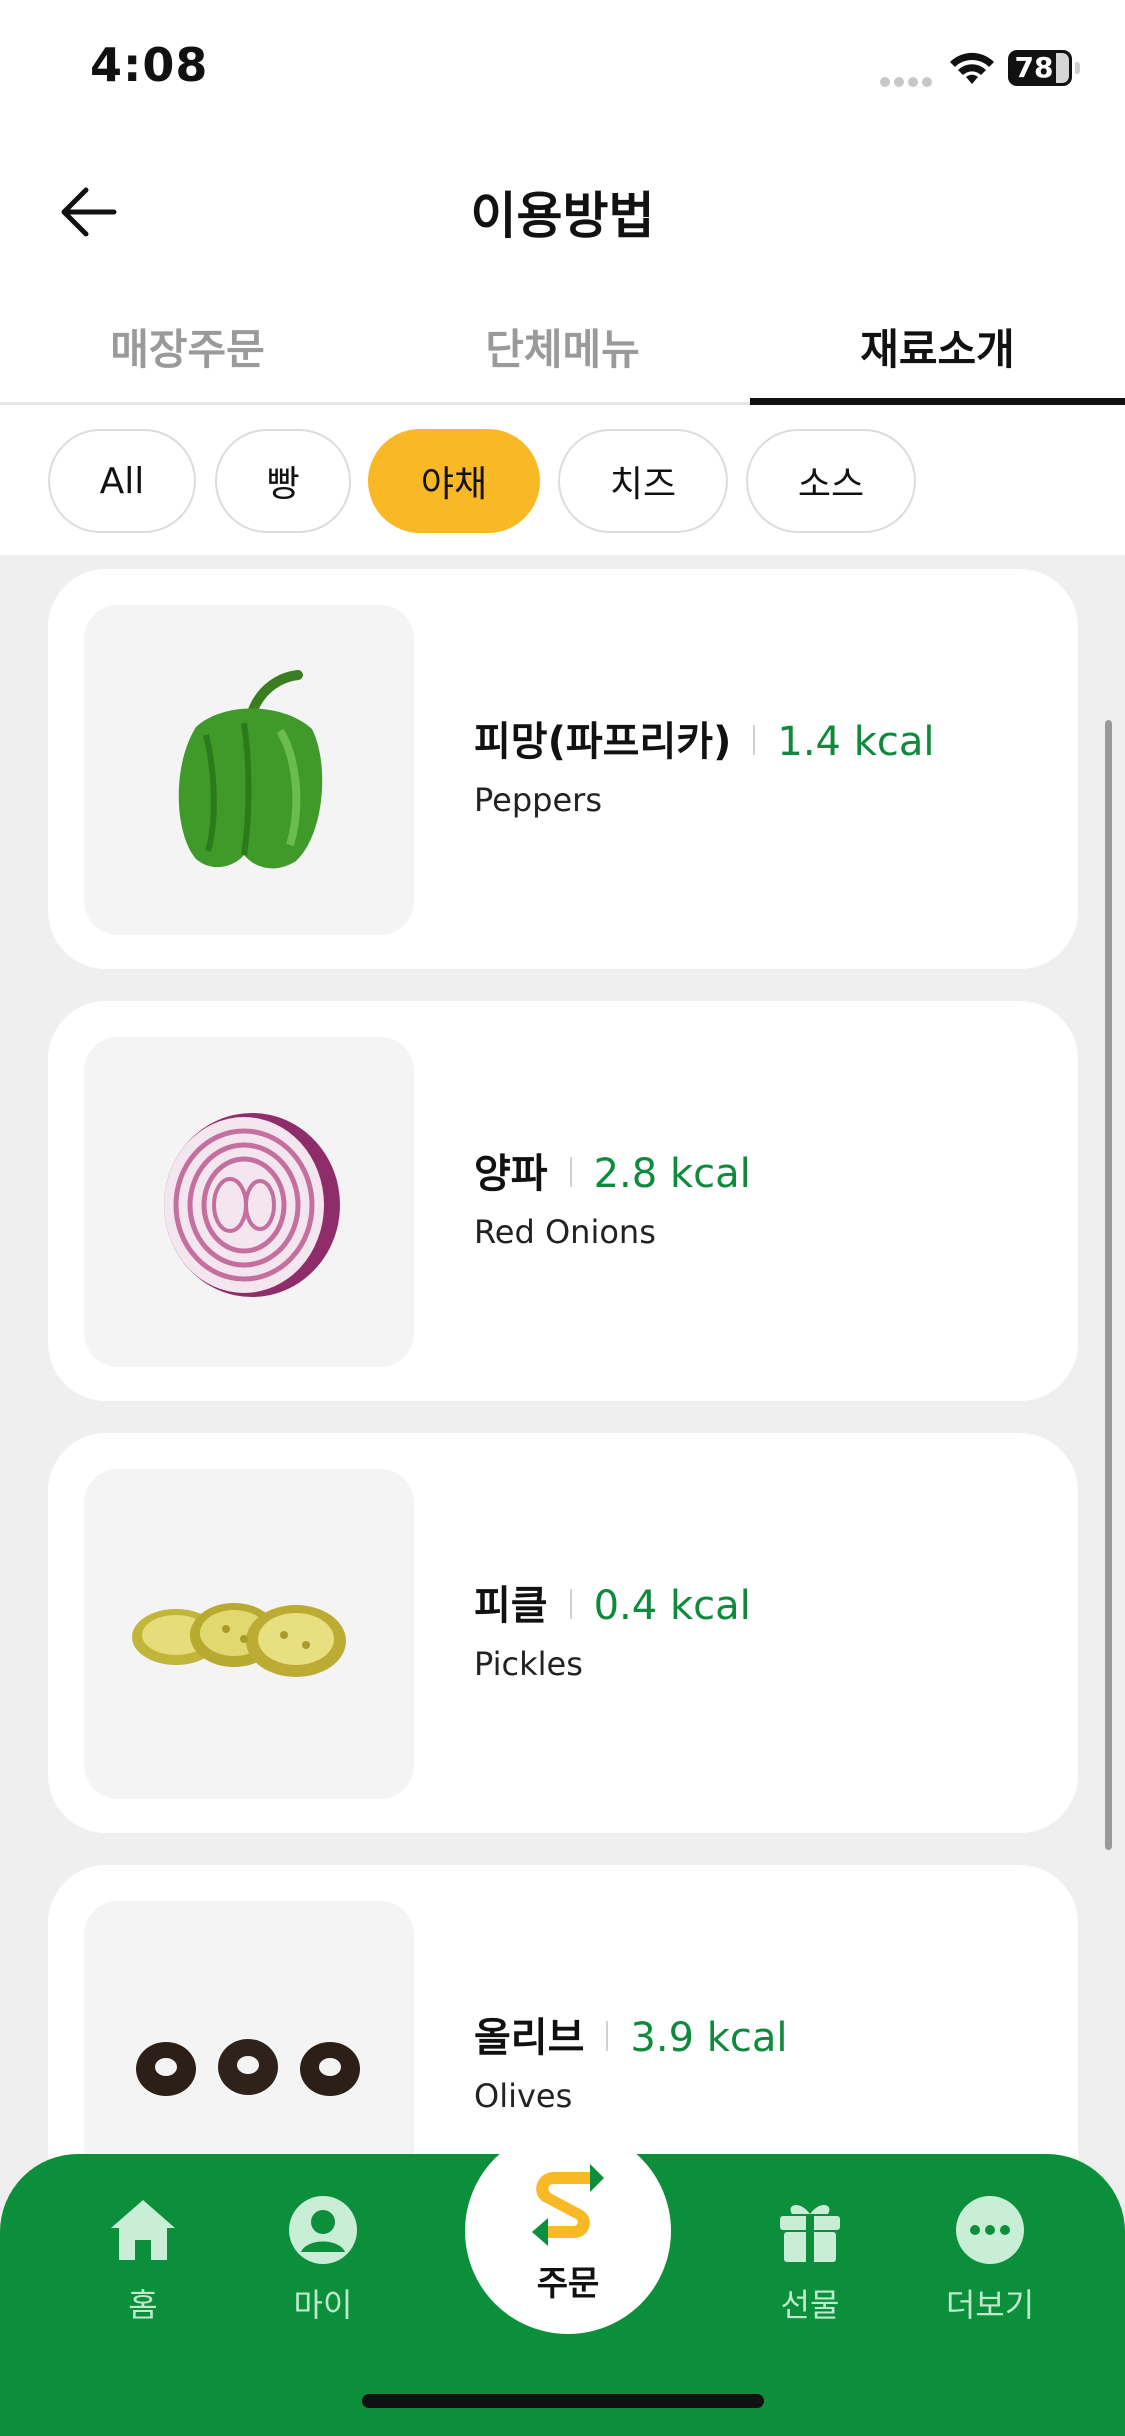 The height and width of the screenshot is (2436, 1125). What do you see at coordinates (323, 2230) in the screenshot?
I see `user-icon` at bounding box center [323, 2230].